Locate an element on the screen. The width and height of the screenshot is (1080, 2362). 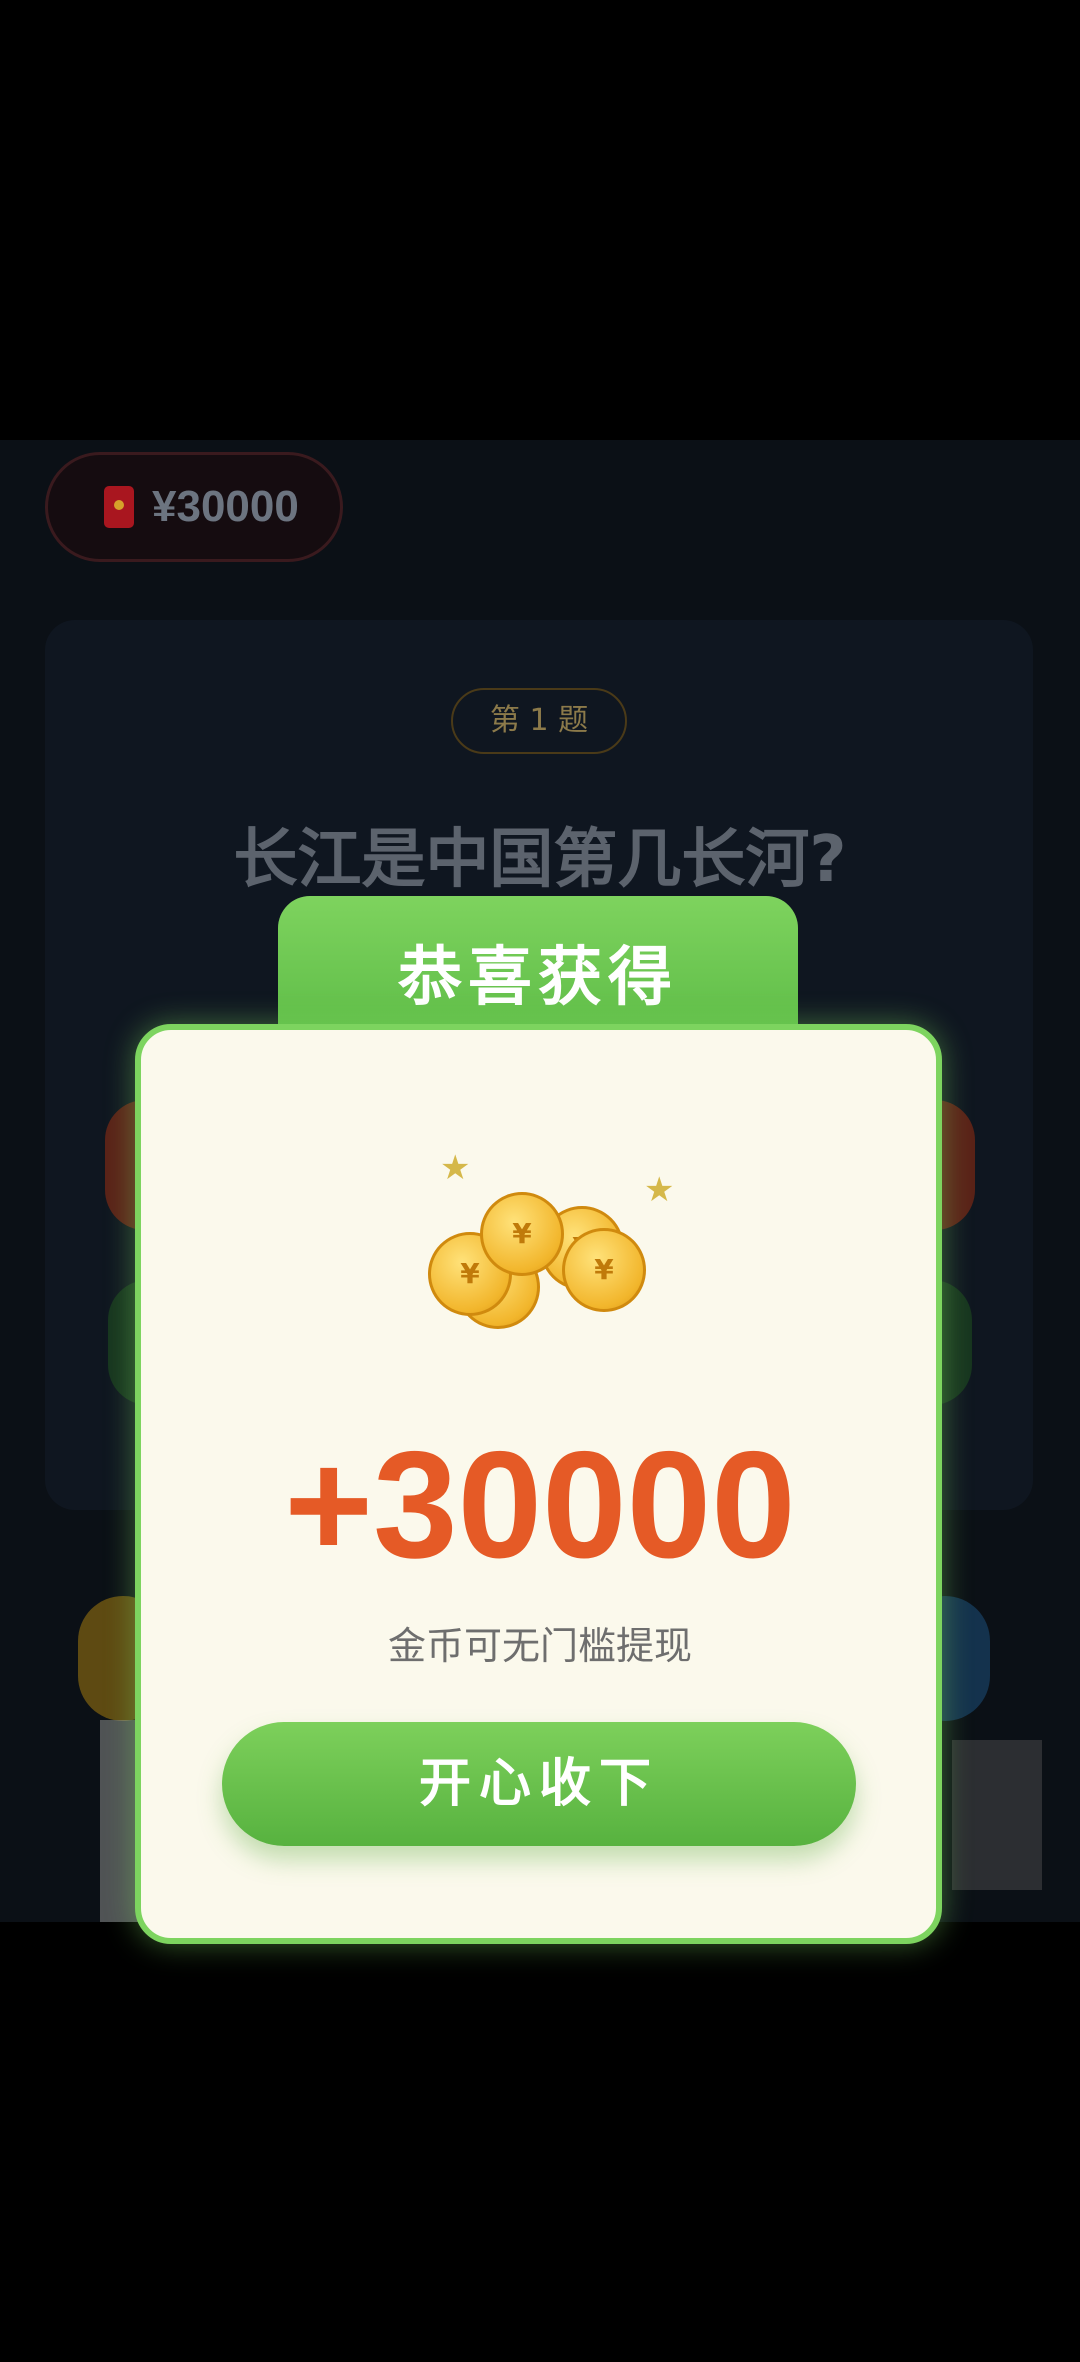
reward-balance-pill: ¥30000 is located at coordinates (194, 507).